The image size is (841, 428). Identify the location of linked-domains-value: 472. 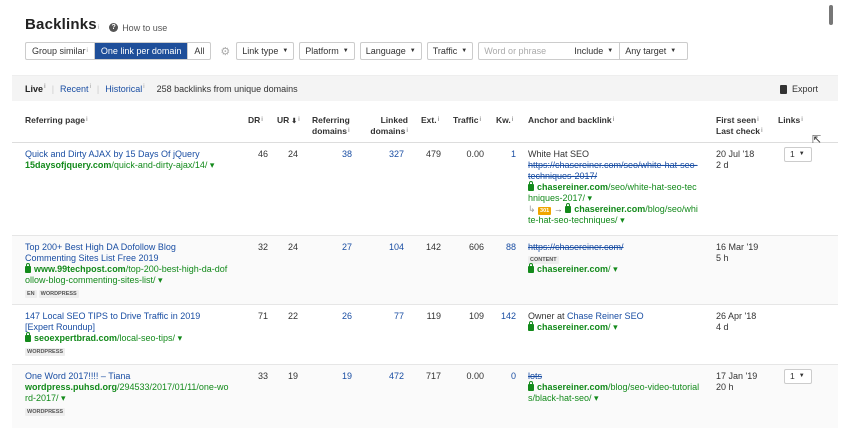
(391, 376).